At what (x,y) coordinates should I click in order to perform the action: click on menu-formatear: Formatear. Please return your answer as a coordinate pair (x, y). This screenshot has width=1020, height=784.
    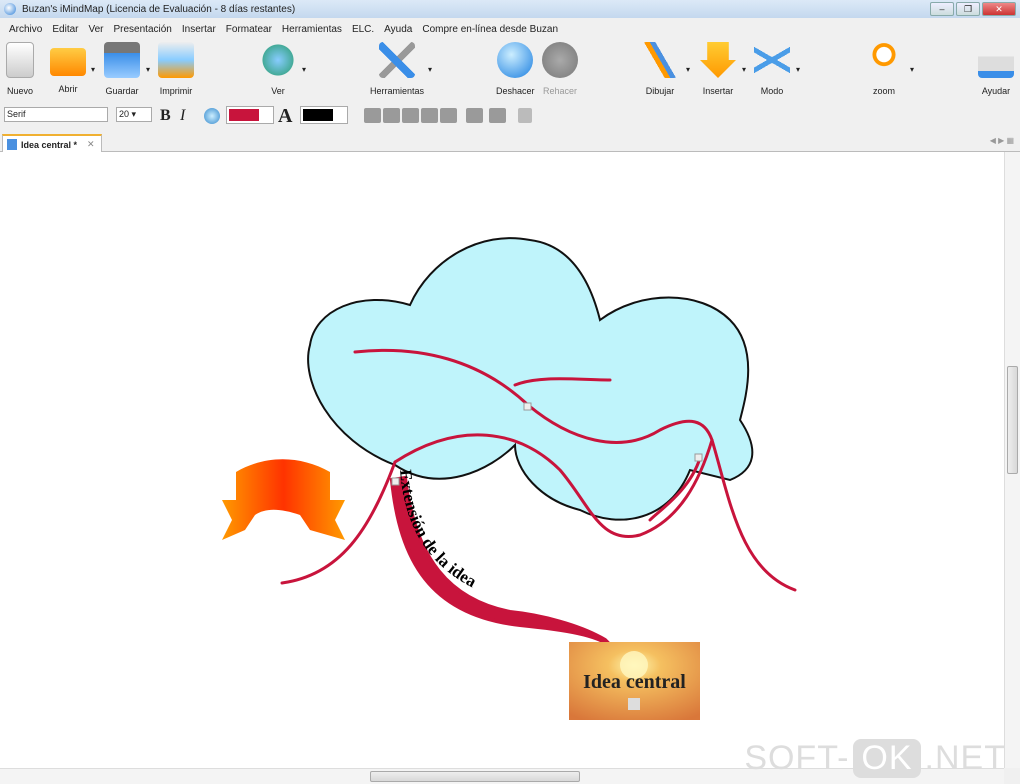
    Looking at the image, I should click on (249, 29).